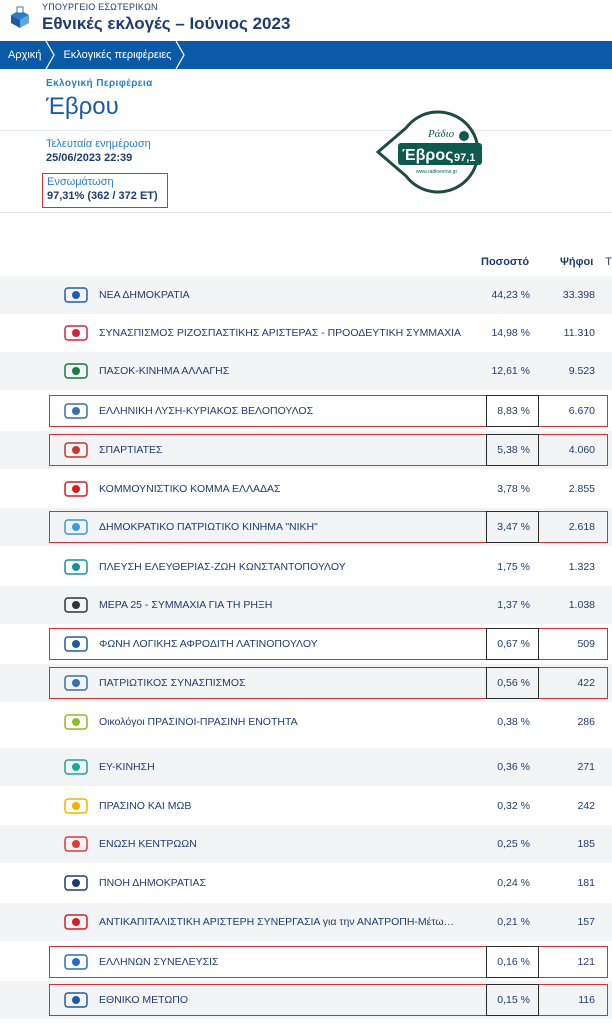 The image size is (612, 1024). What do you see at coordinates (208, 644) in the screenshot?
I see `party-name: ΦΩΝΗ ΛΟΓΙΚΗΣ ΑΦΡΟΔΙΤΗ ΛΑΤΙΝΟΠΟΥΛΟΥ` at bounding box center [208, 644].